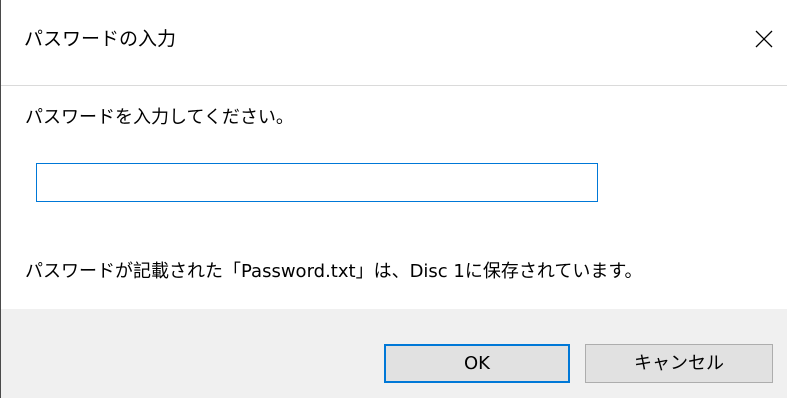  I want to click on close-button, so click(764, 39).